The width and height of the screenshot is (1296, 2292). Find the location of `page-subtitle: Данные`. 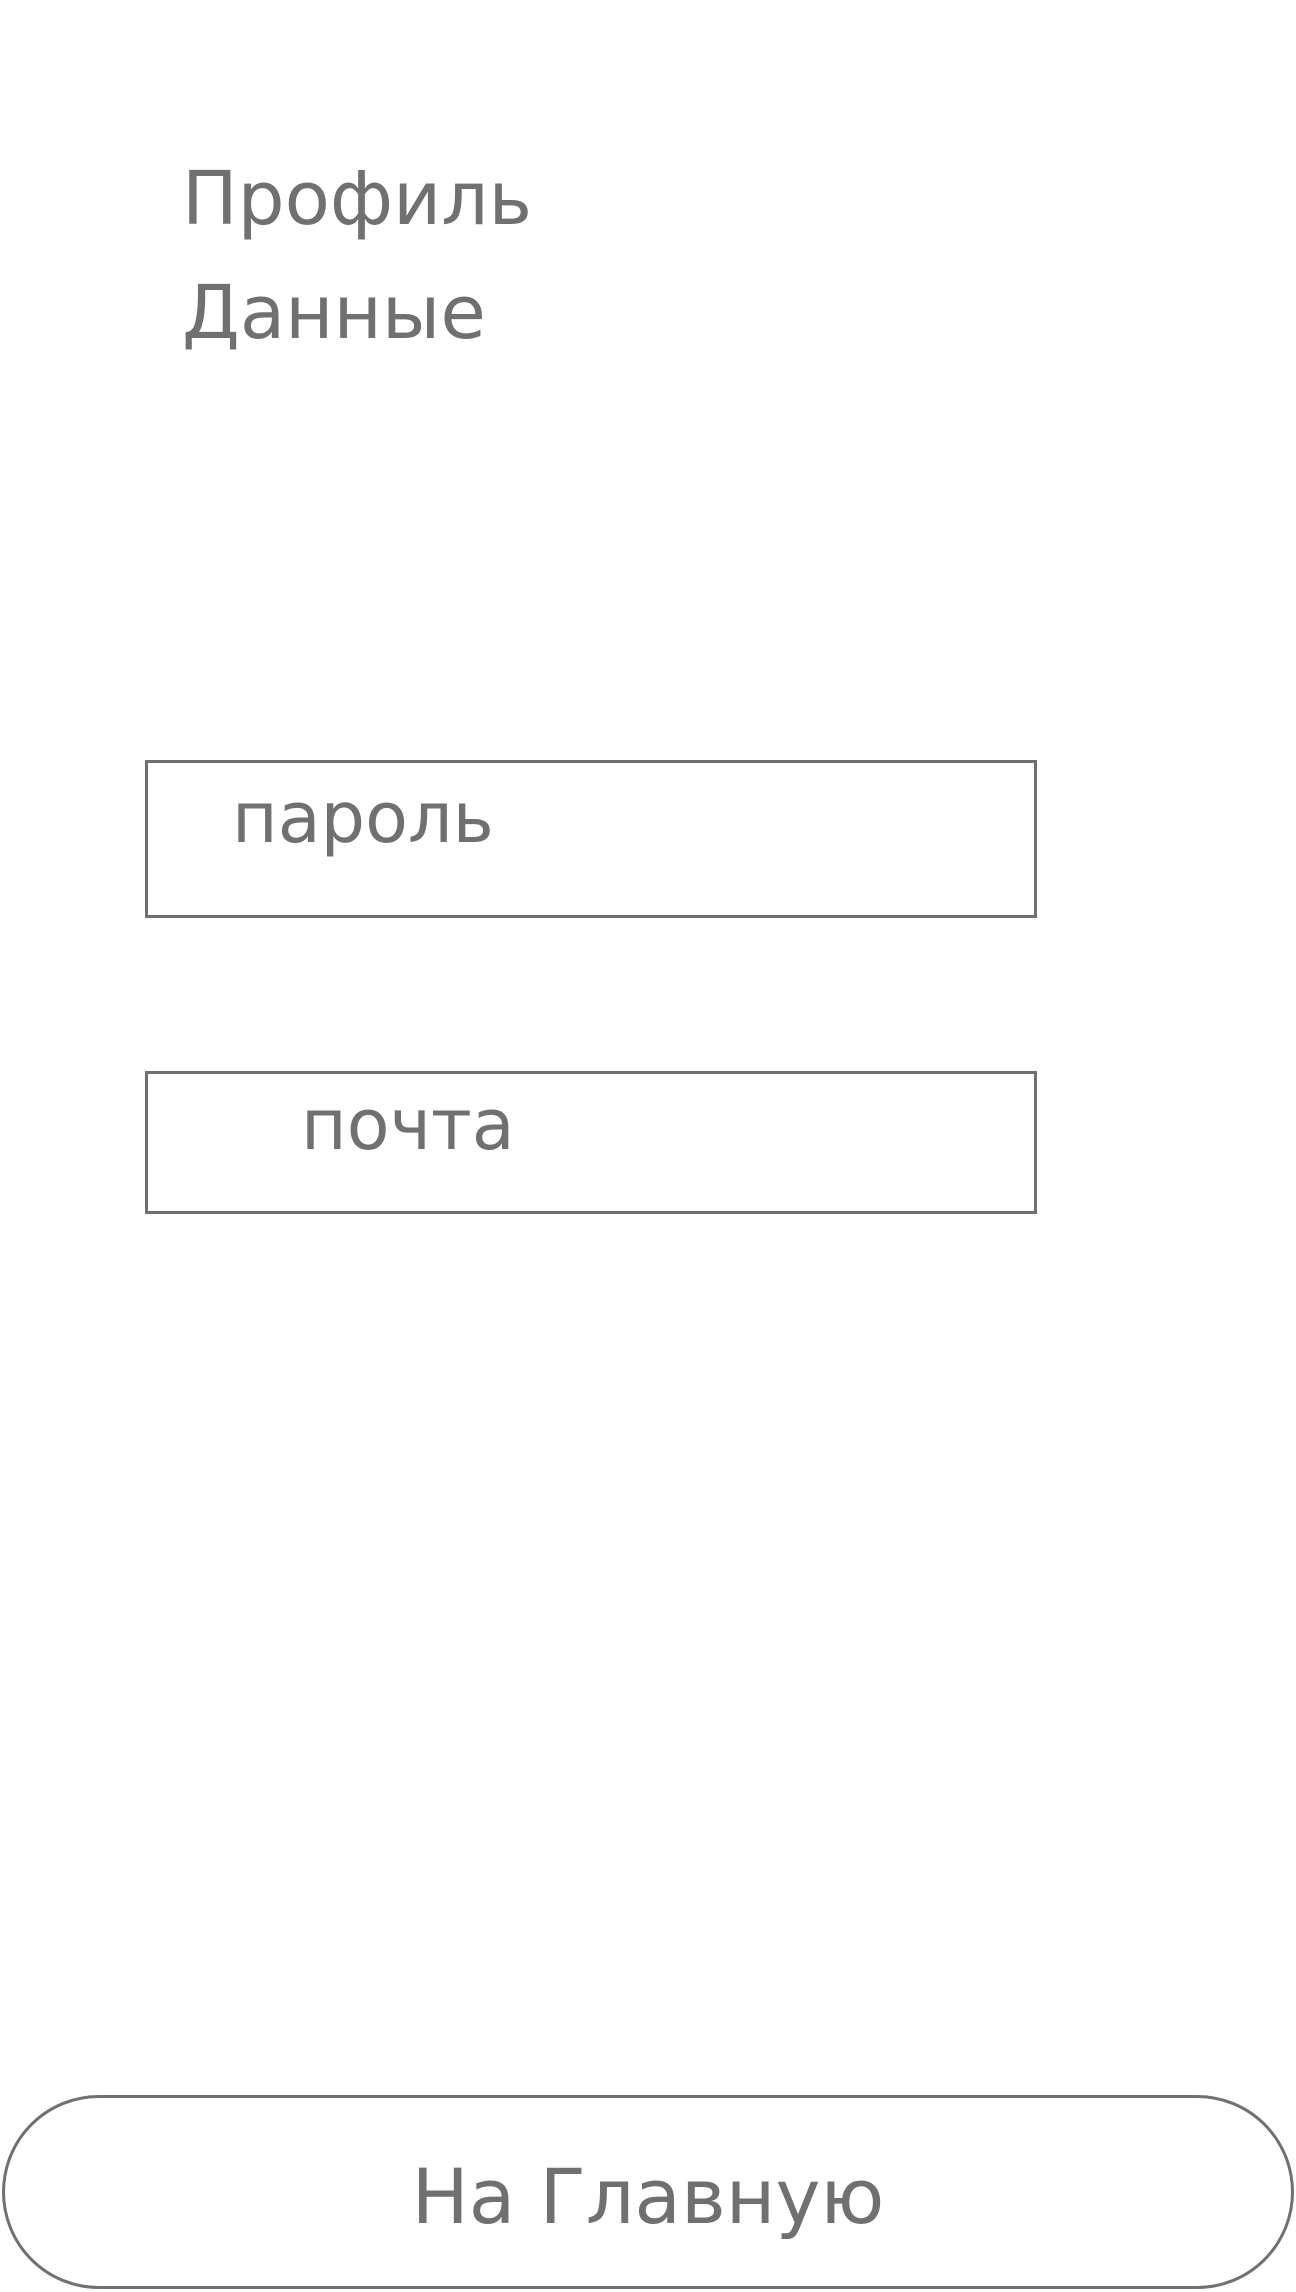

page-subtitle: Данные is located at coordinates (334, 313).